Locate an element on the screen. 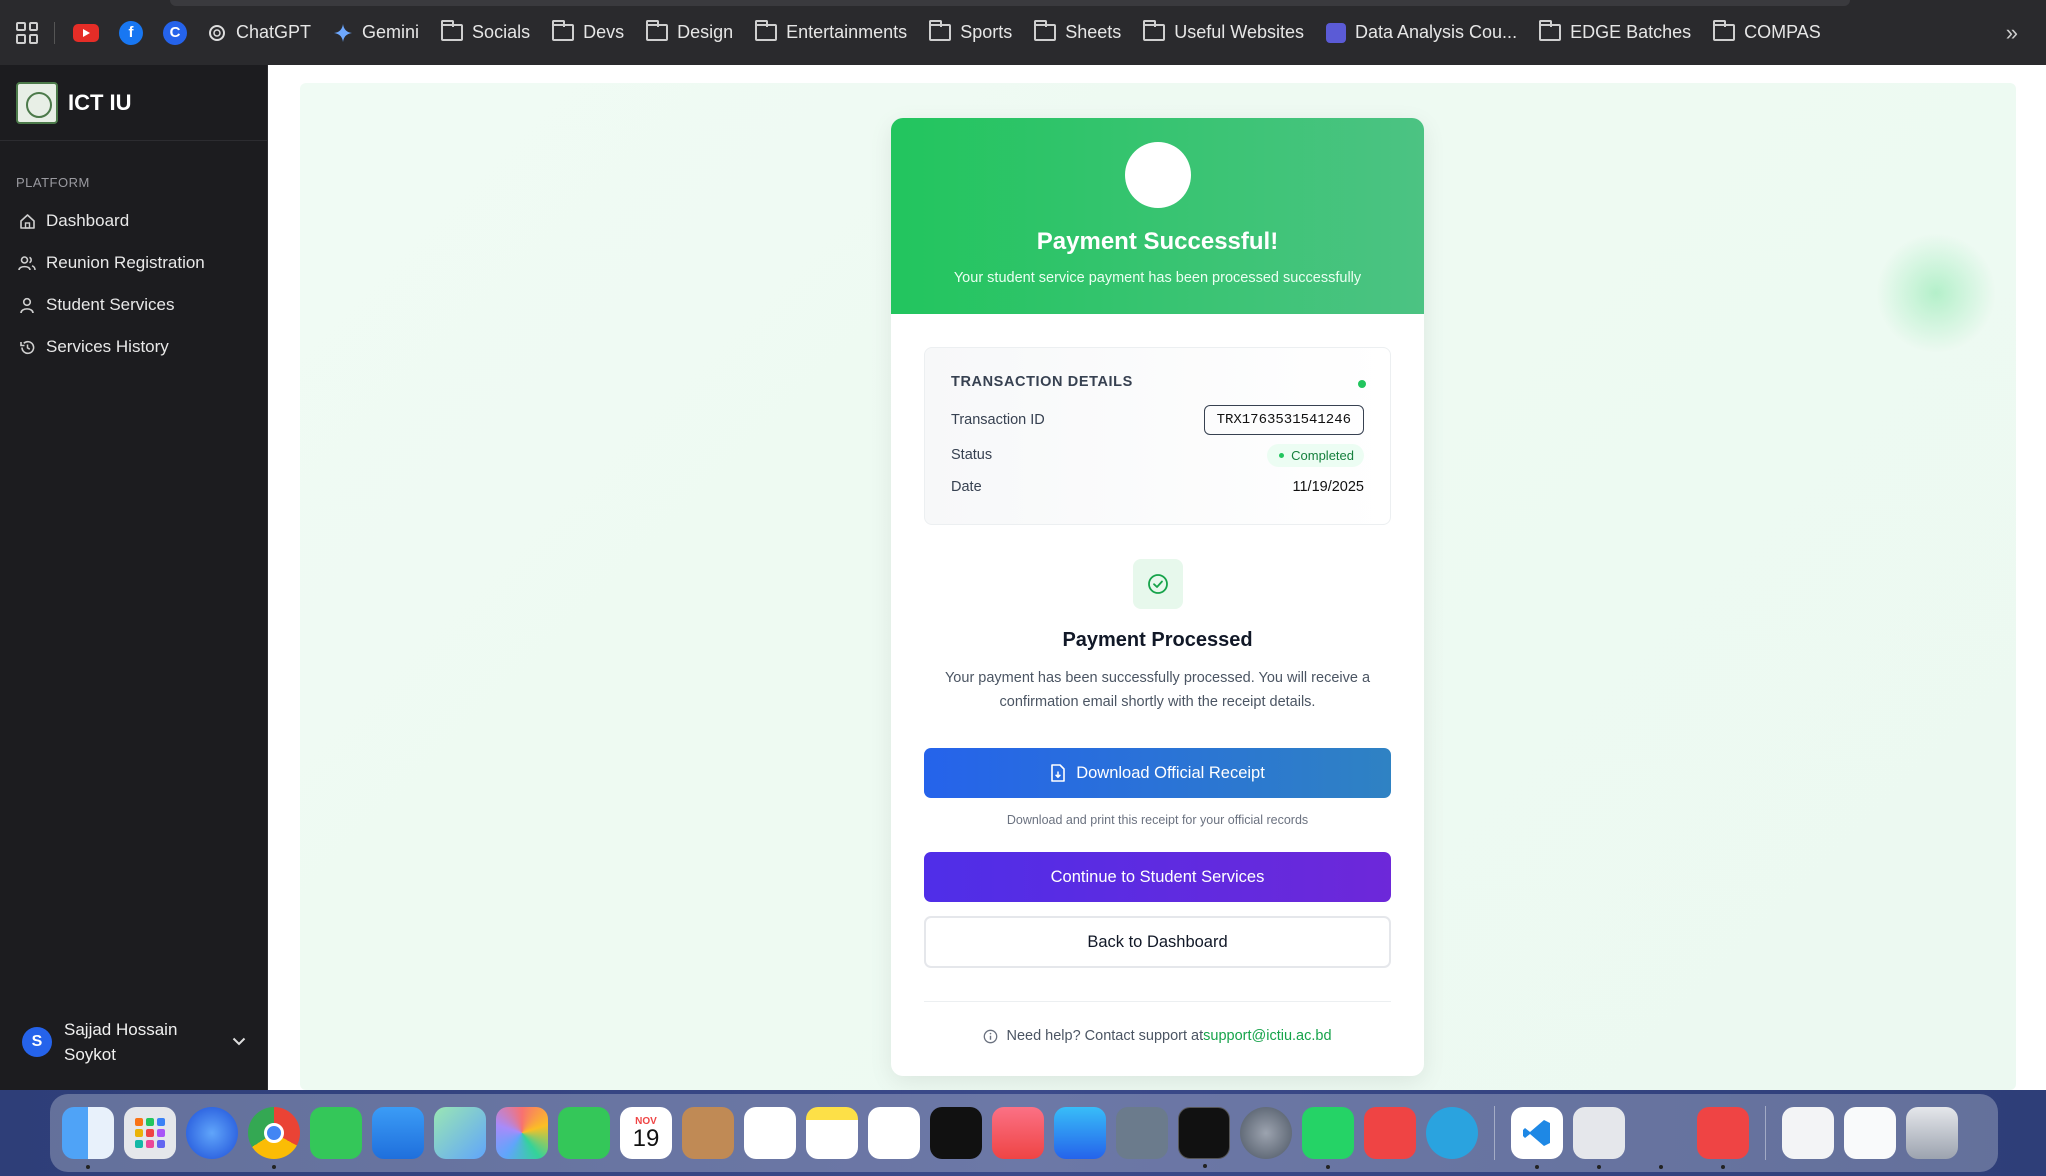  telegram-icon is located at coordinates (1452, 1133).